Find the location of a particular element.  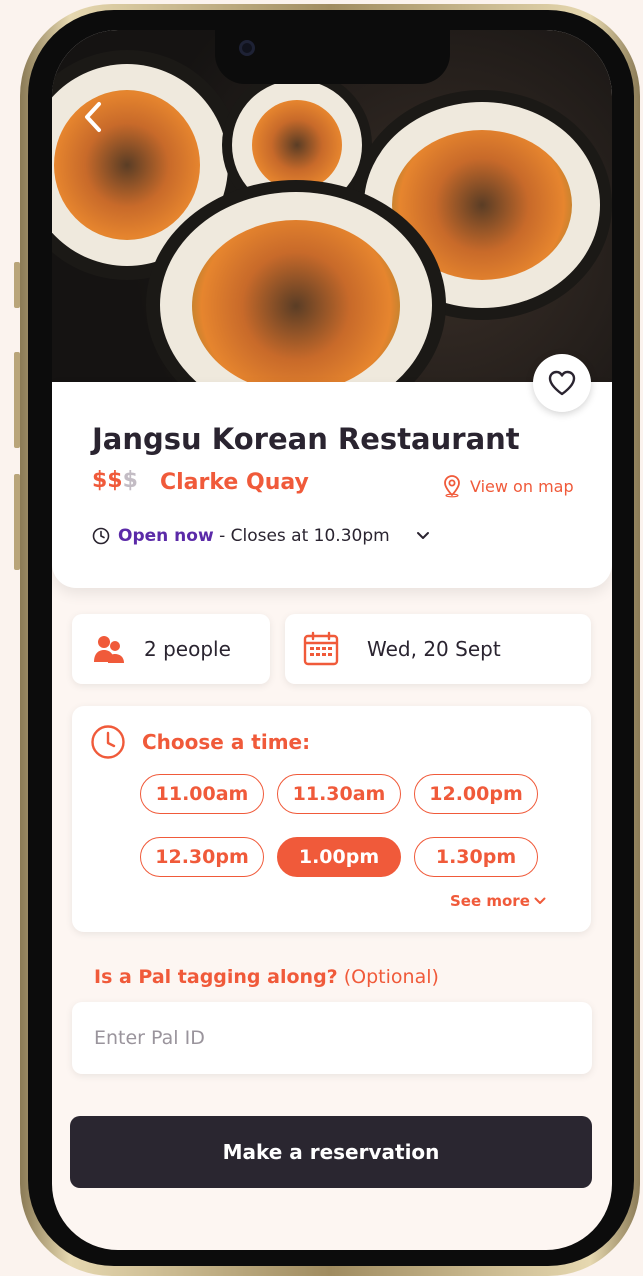

closing-time: - Closes at 10.30pm is located at coordinates (301, 536).